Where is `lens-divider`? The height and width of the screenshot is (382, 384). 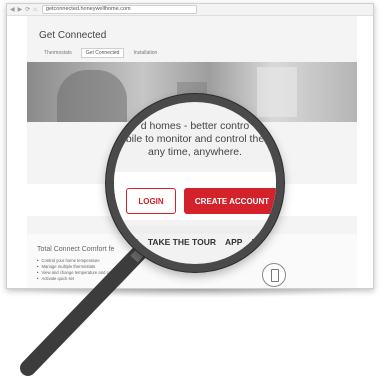 lens-divider is located at coordinates (195, 230).